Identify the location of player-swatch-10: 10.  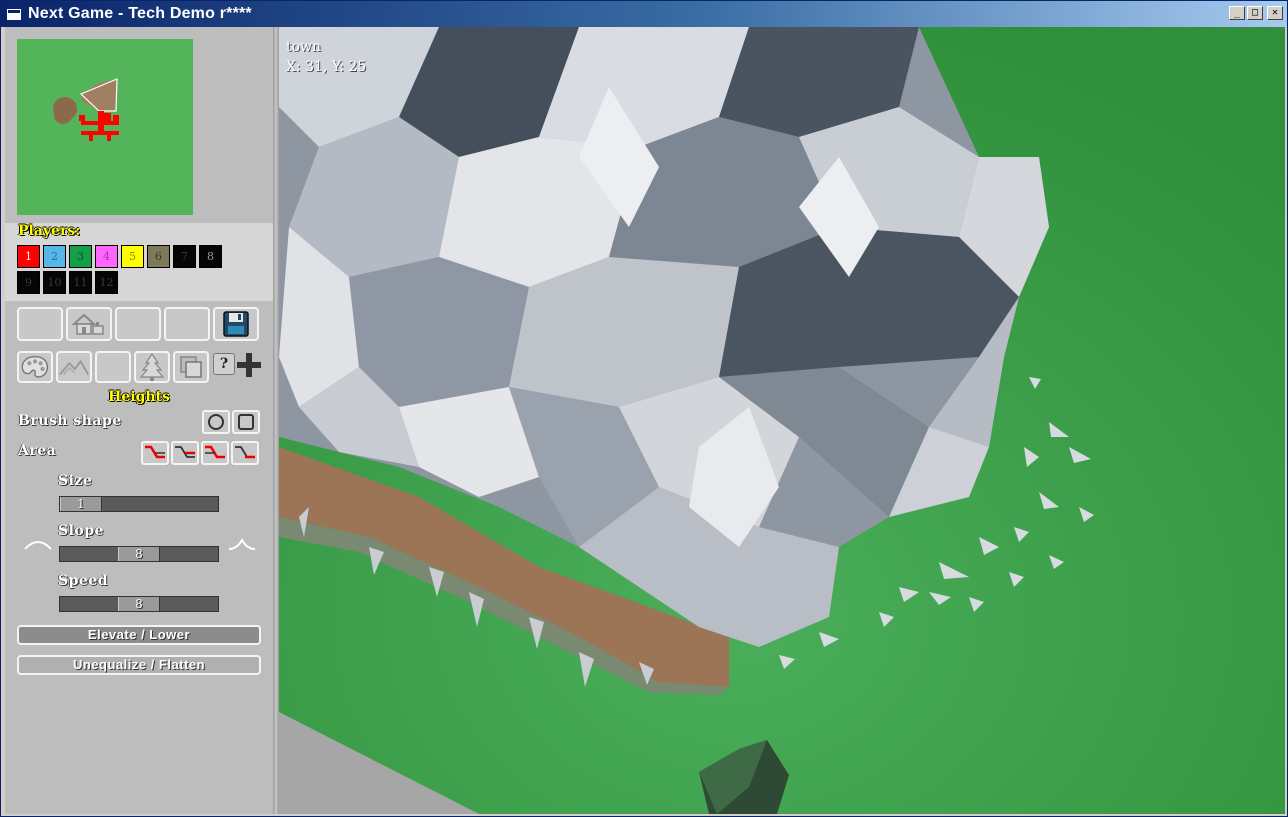
(54, 282).